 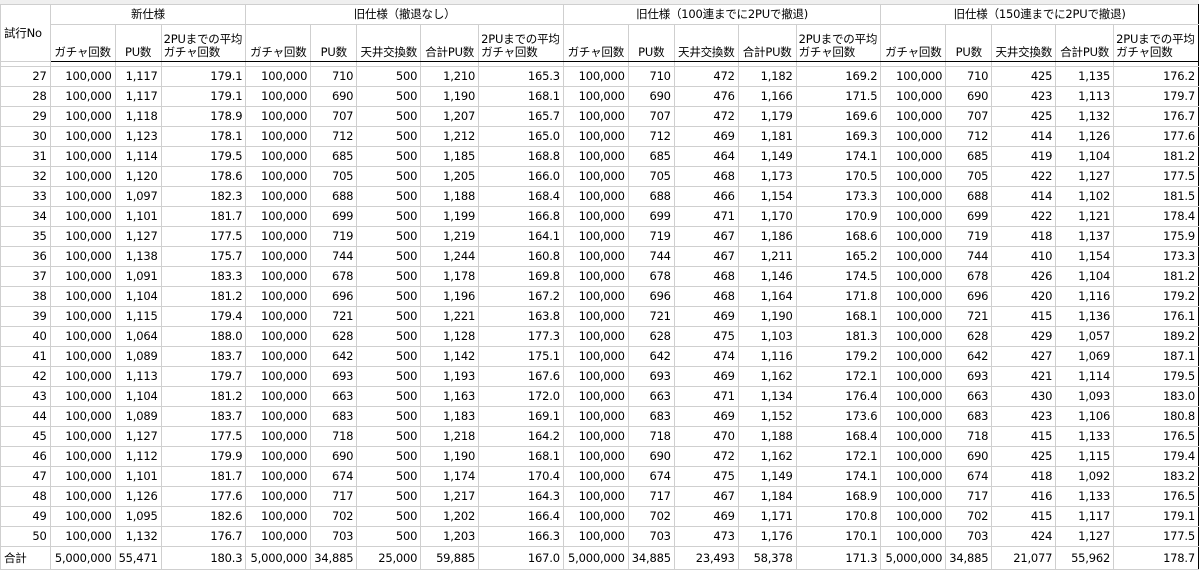 I want to click on data-cell: 165.7, so click(x=521, y=116).